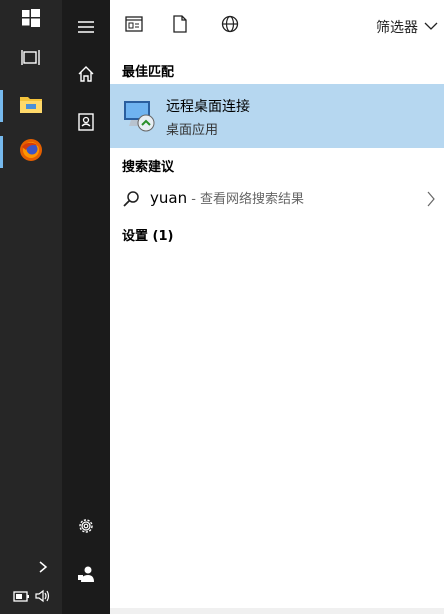 The image size is (444, 614). I want to click on remote-desktop-icon, so click(139, 116).